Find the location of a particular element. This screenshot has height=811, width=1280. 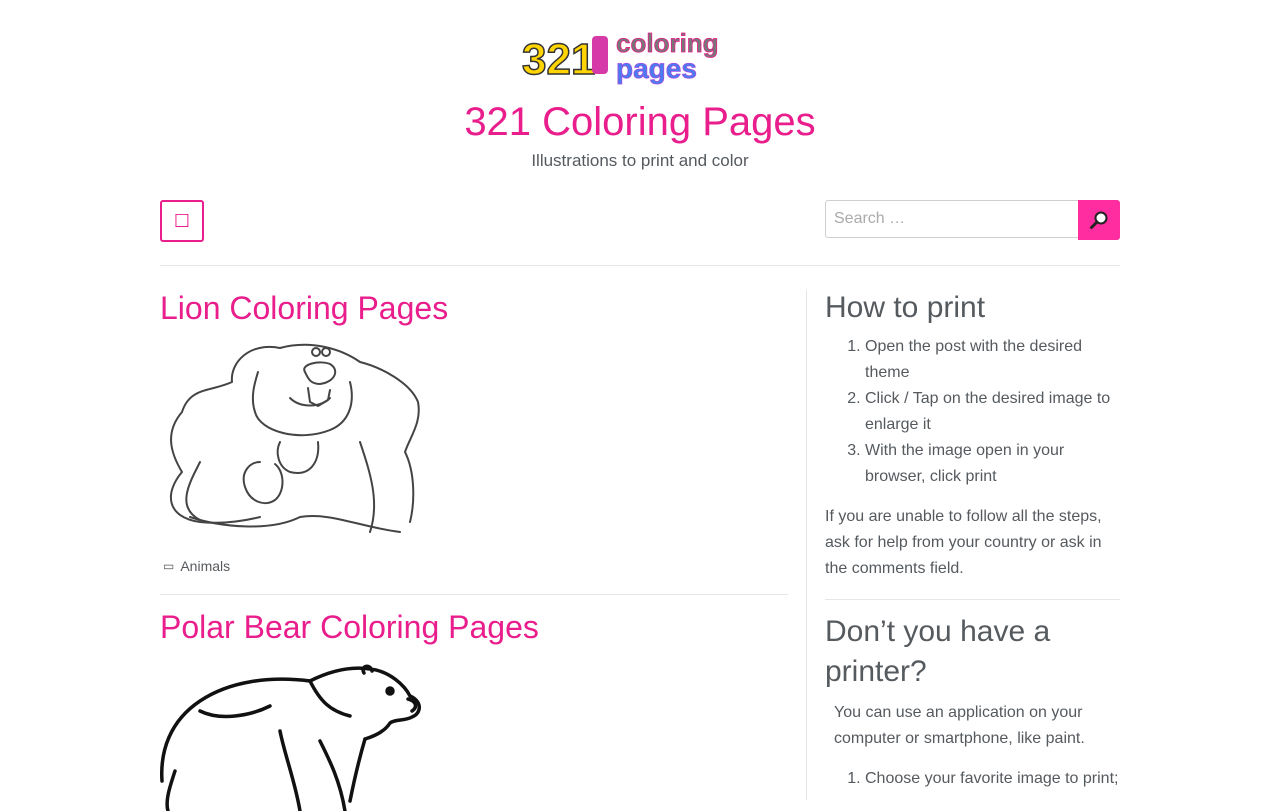

search-input is located at coordinates (951, 219).